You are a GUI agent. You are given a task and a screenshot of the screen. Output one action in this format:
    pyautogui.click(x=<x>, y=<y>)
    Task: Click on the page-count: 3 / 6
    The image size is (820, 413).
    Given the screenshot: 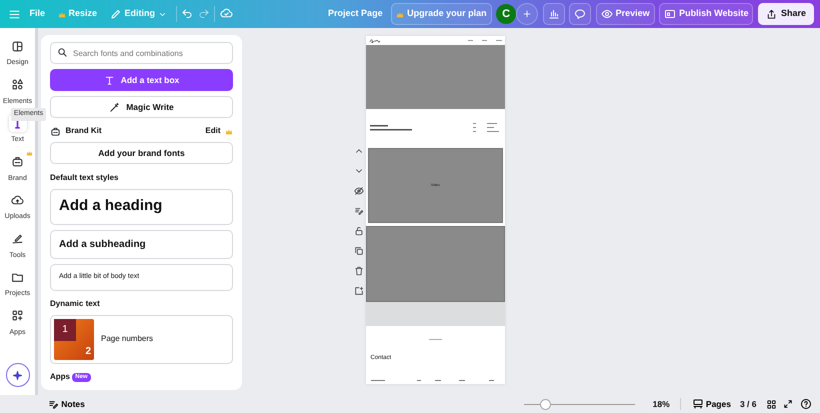 What is the action you would take?
    pyautogui.click(x=748, y=404)
    